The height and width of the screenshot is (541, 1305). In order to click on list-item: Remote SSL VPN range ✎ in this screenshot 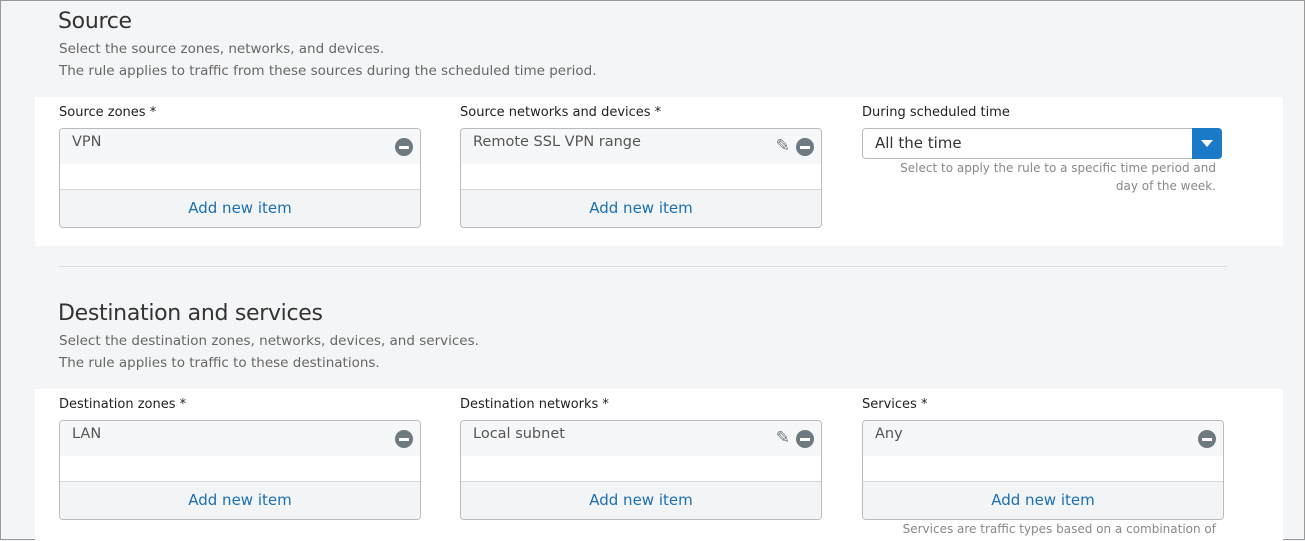, I will do `click(641, 146)`.